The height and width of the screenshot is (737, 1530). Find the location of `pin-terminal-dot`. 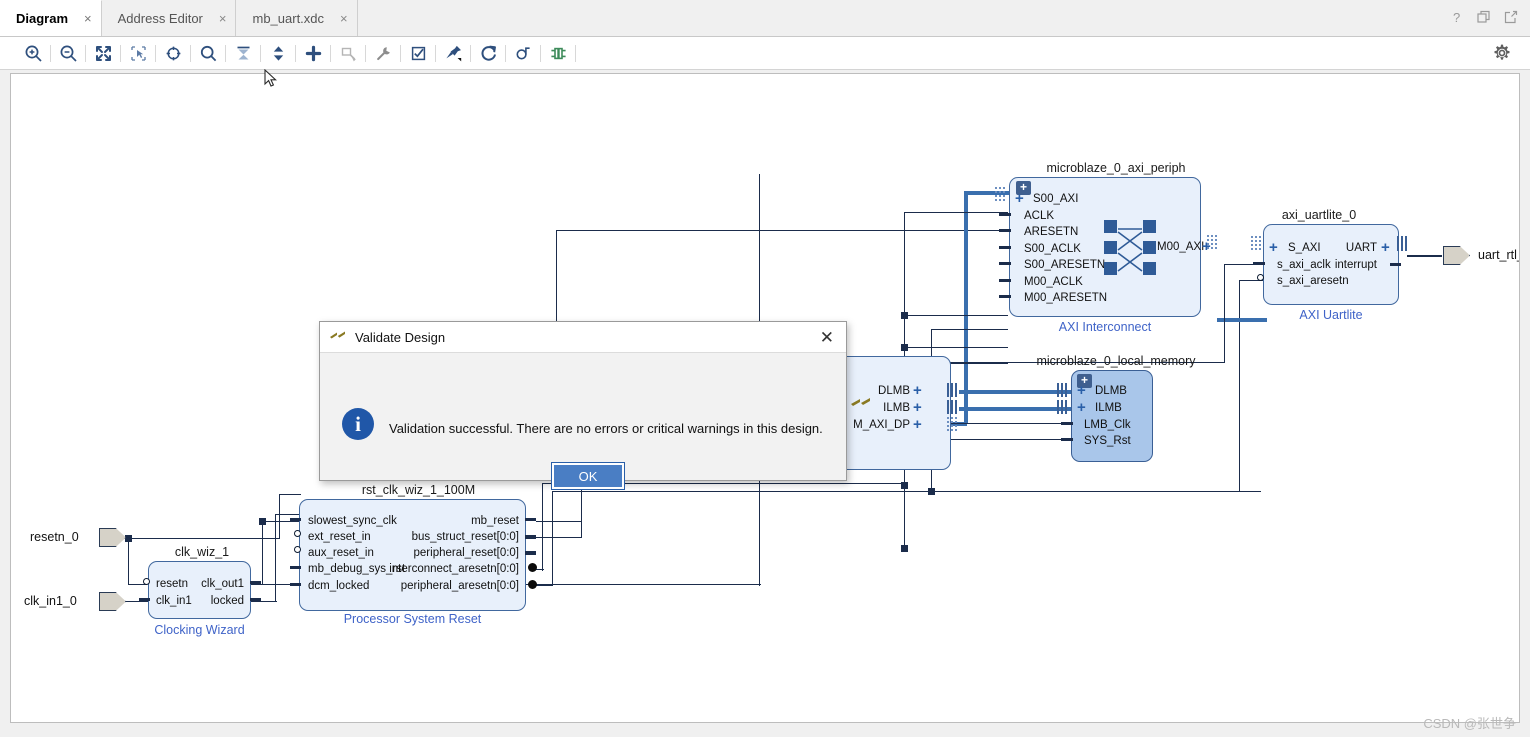

pin-terminal-dot is located at coordinates (532, 567).